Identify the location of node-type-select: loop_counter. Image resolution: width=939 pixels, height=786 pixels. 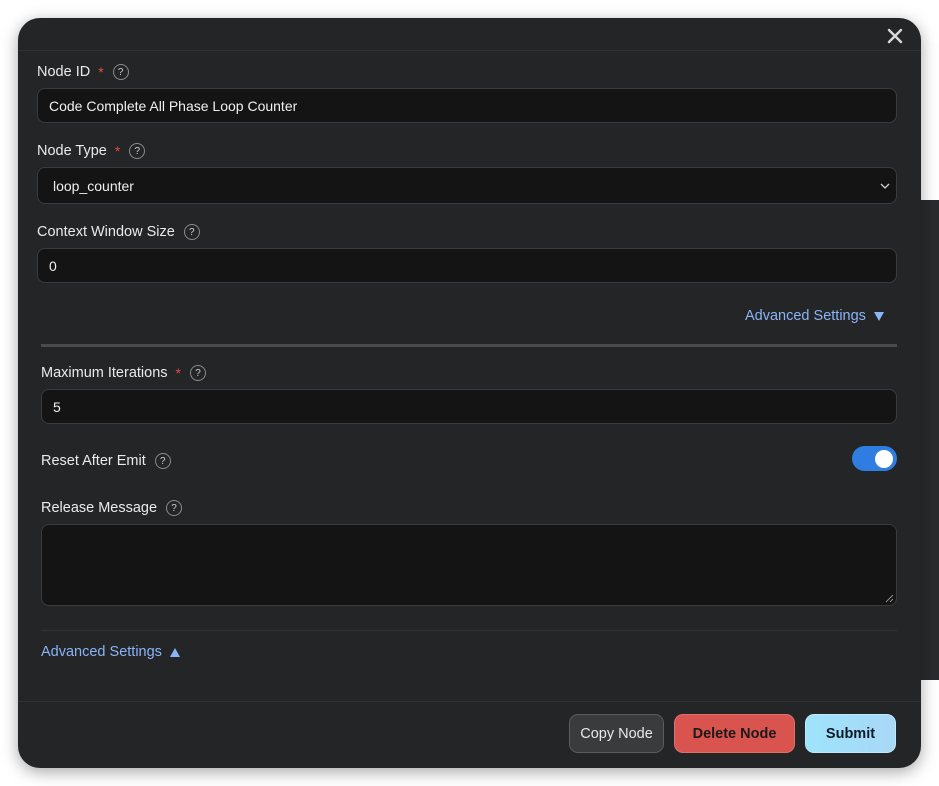
(467, 185).